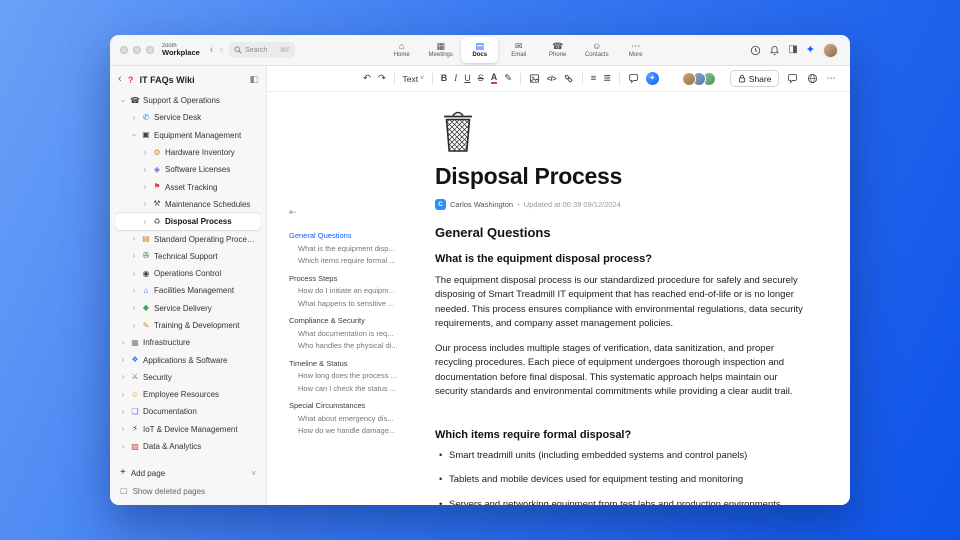  Describe the element at coordinates (552, 79) in the screenshot. I see `code-block-button: </>` at that location.